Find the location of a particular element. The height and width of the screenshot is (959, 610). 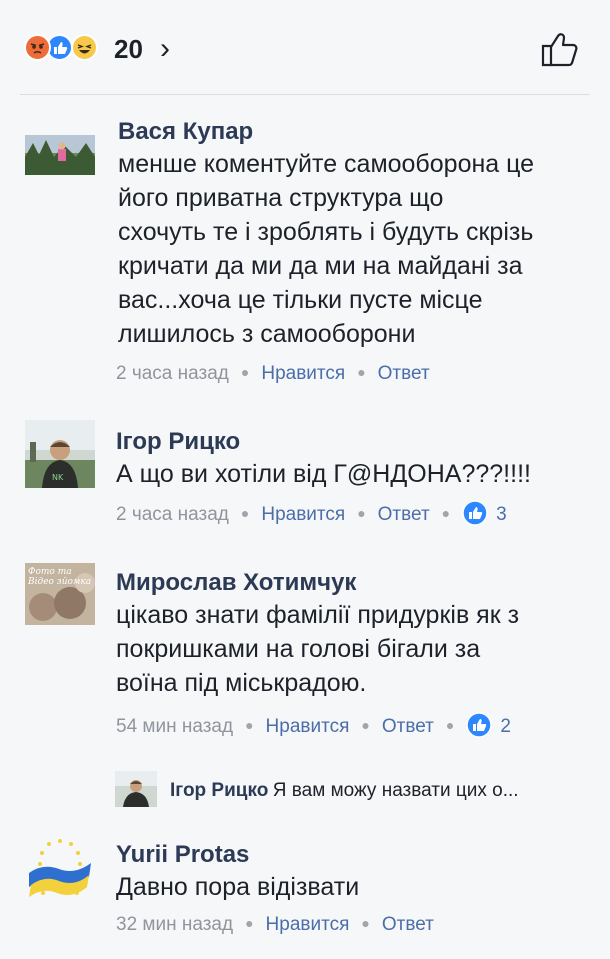

chevron-right-icon: › is located at coordinates (165, 49).